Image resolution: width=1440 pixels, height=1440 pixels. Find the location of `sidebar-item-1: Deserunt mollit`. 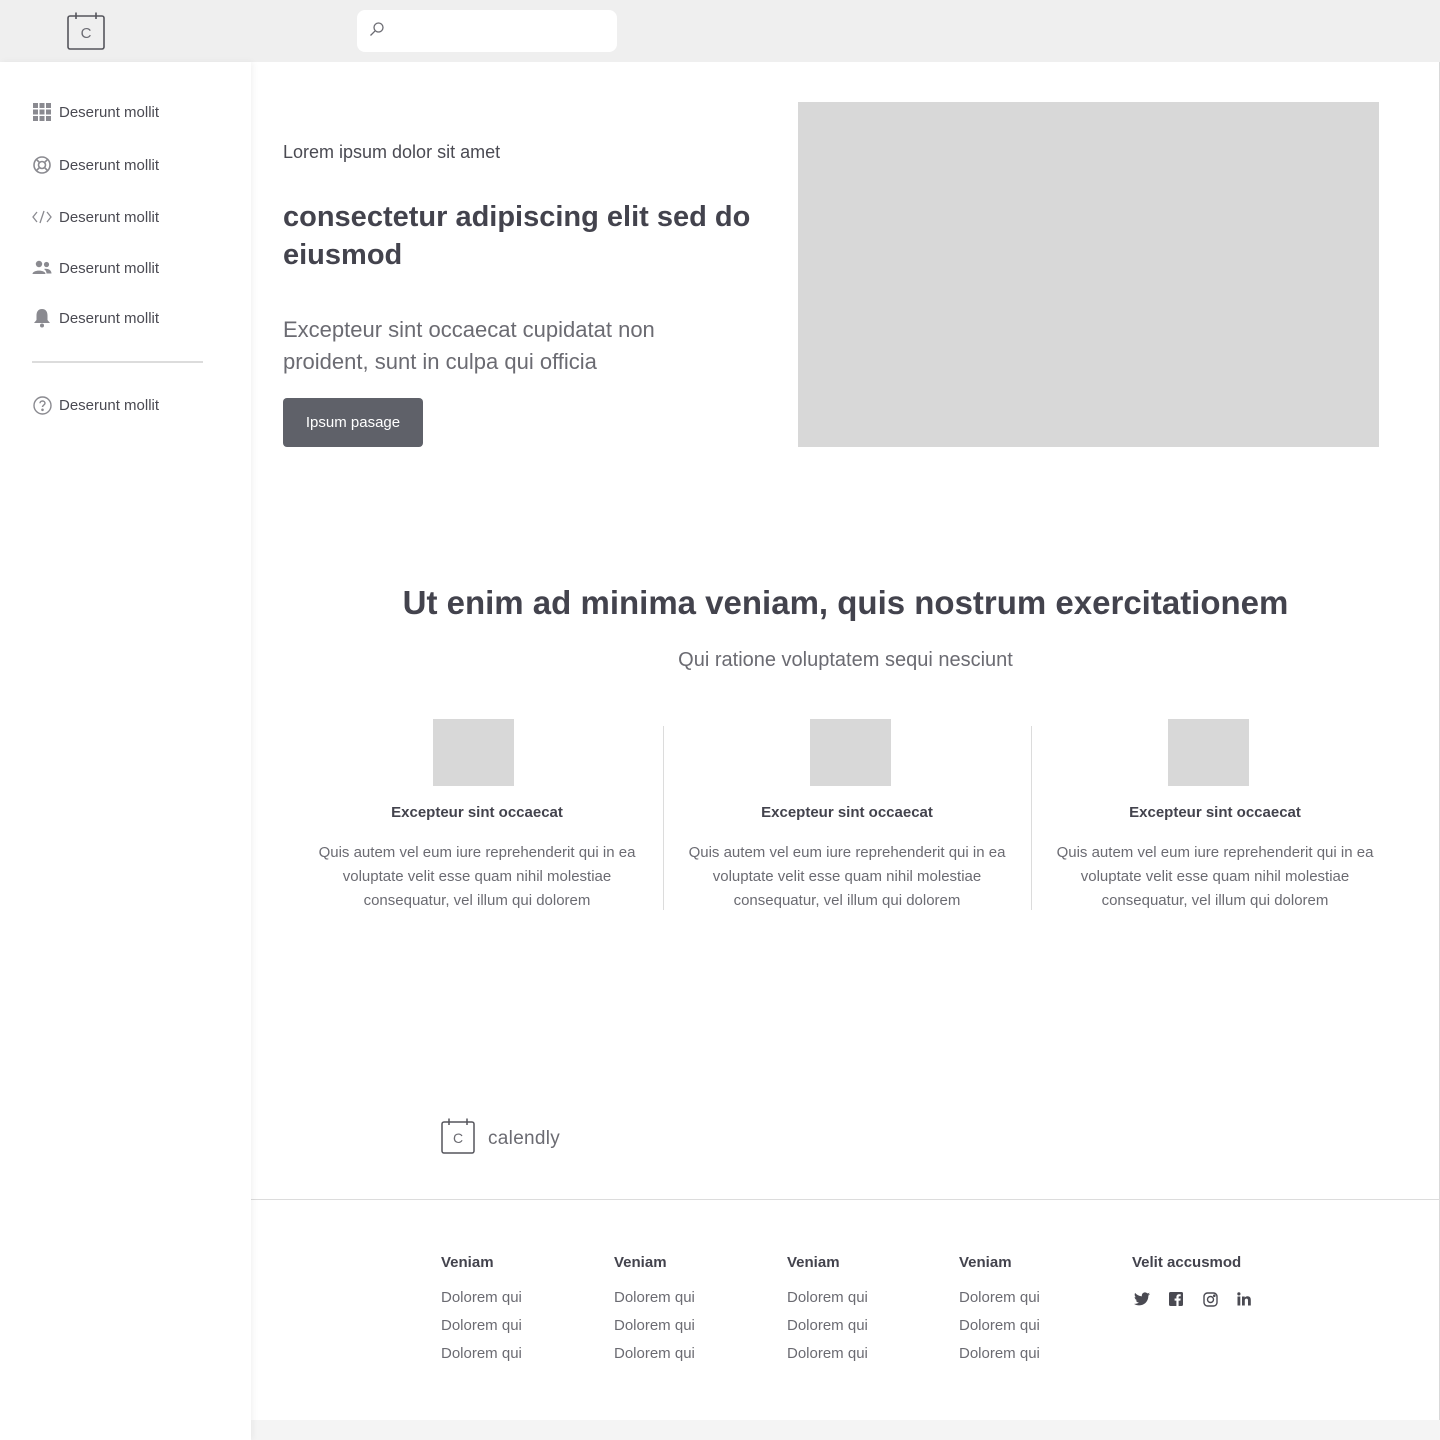

sidebar-item-1: Deserunt mollit is located at coordinates (95, 112).